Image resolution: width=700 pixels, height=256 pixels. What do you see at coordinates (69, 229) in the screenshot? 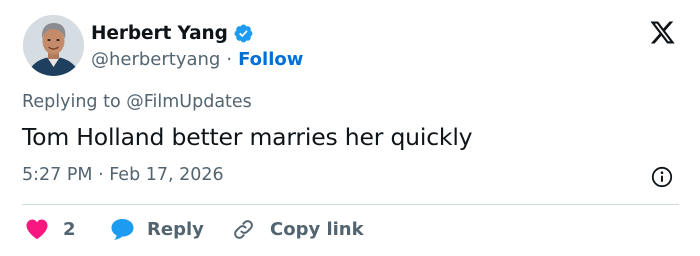
I see `like-count: 2` at bounding box center [69, 229].